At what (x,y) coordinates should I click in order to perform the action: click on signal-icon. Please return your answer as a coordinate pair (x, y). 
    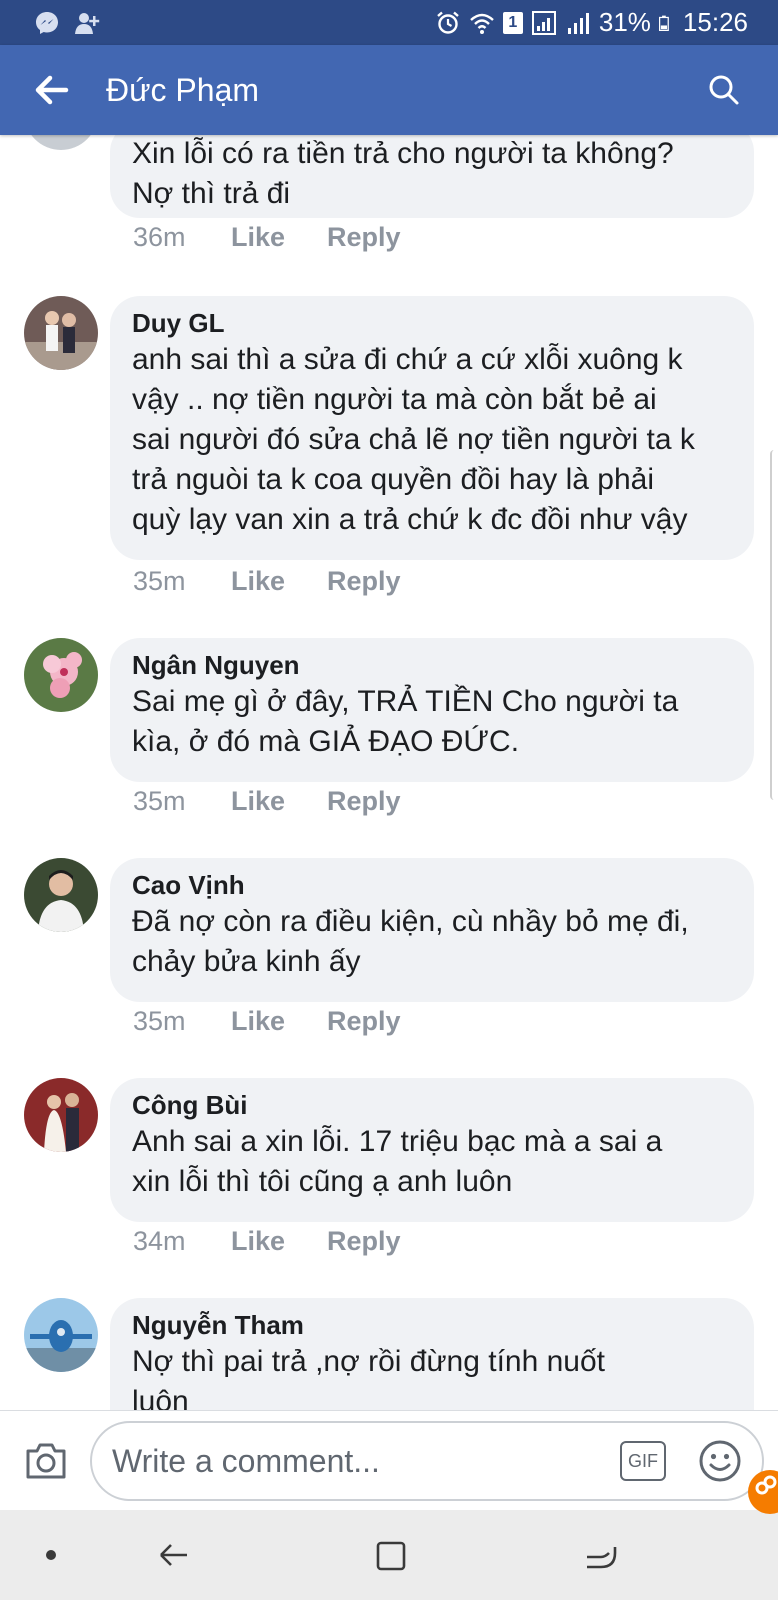
    Looking at the image, I should click on (543, 22).